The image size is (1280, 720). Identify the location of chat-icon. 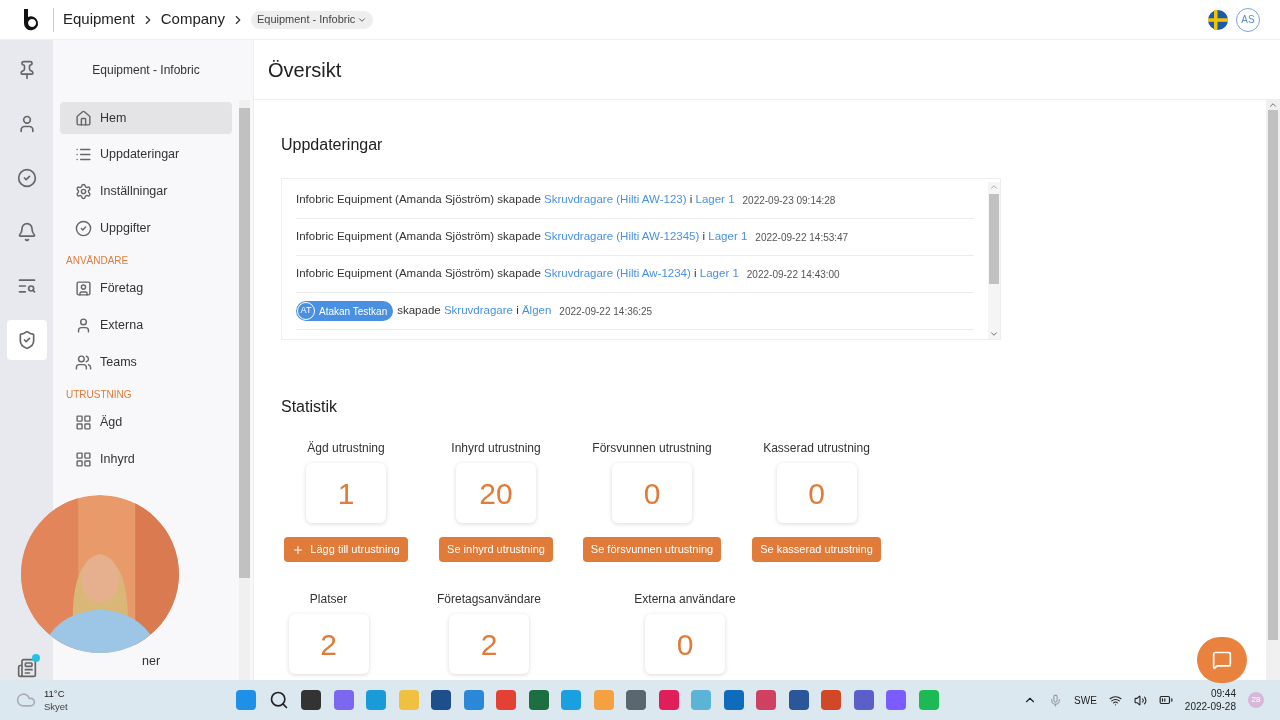
(1222, 660).